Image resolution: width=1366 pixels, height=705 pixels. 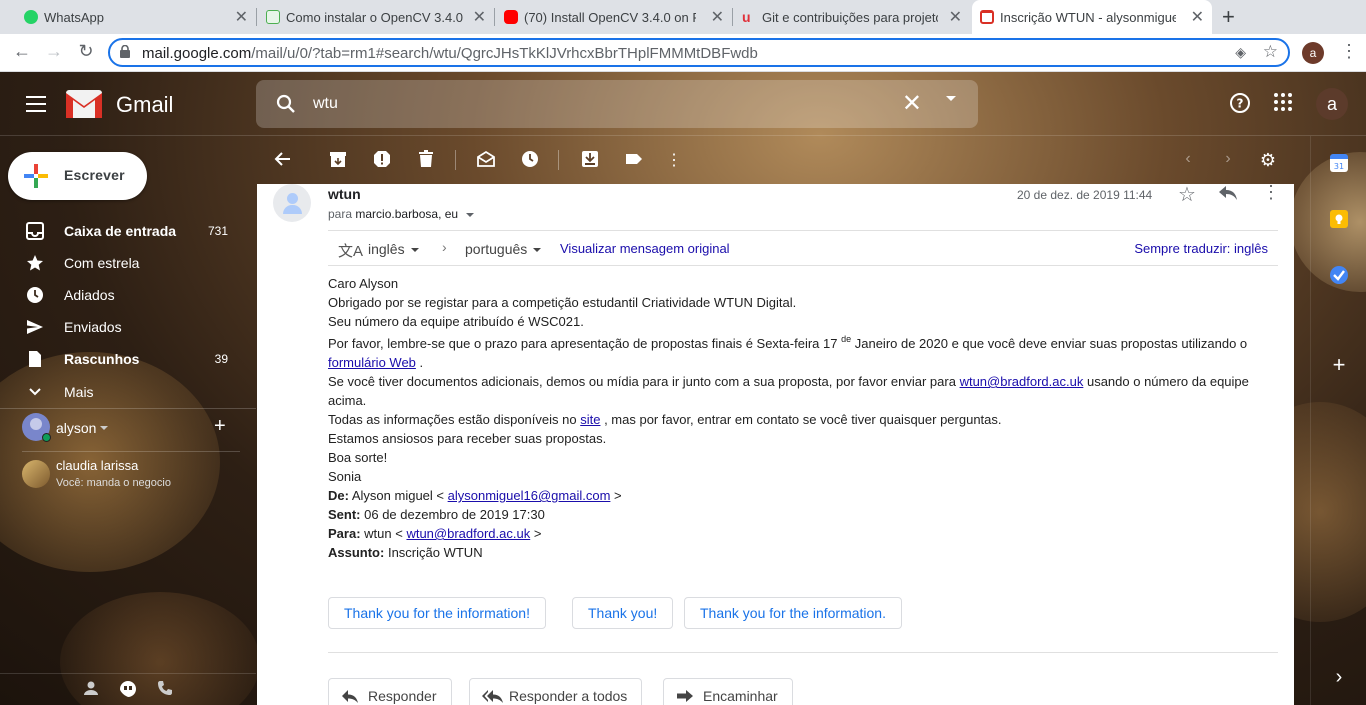 I want to click on tab-opencv-article: Como instalar o OpenCV 3.4.0 c ✕, so click(x=376, y=17).